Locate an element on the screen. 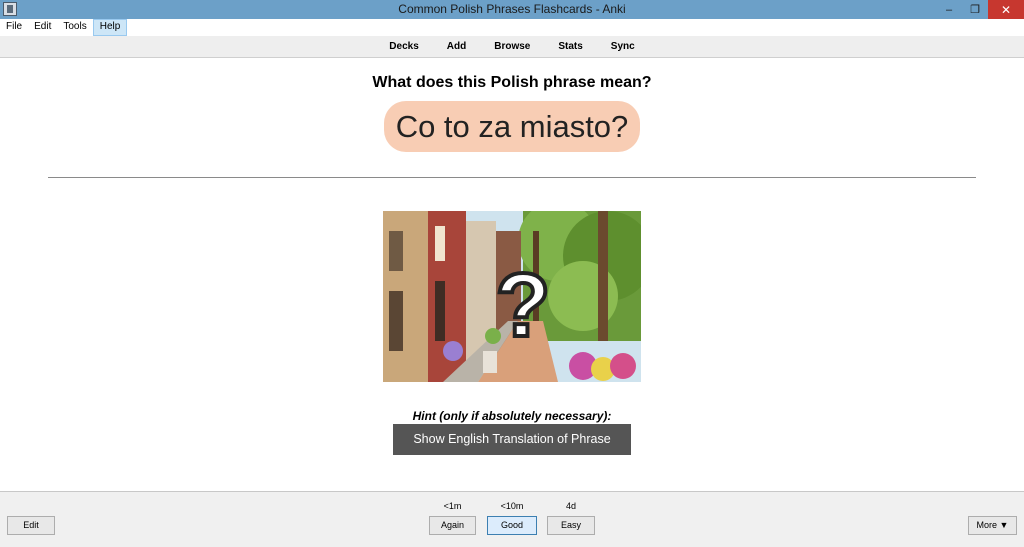  again-interval: <1m is located at coordinates (452, 506).